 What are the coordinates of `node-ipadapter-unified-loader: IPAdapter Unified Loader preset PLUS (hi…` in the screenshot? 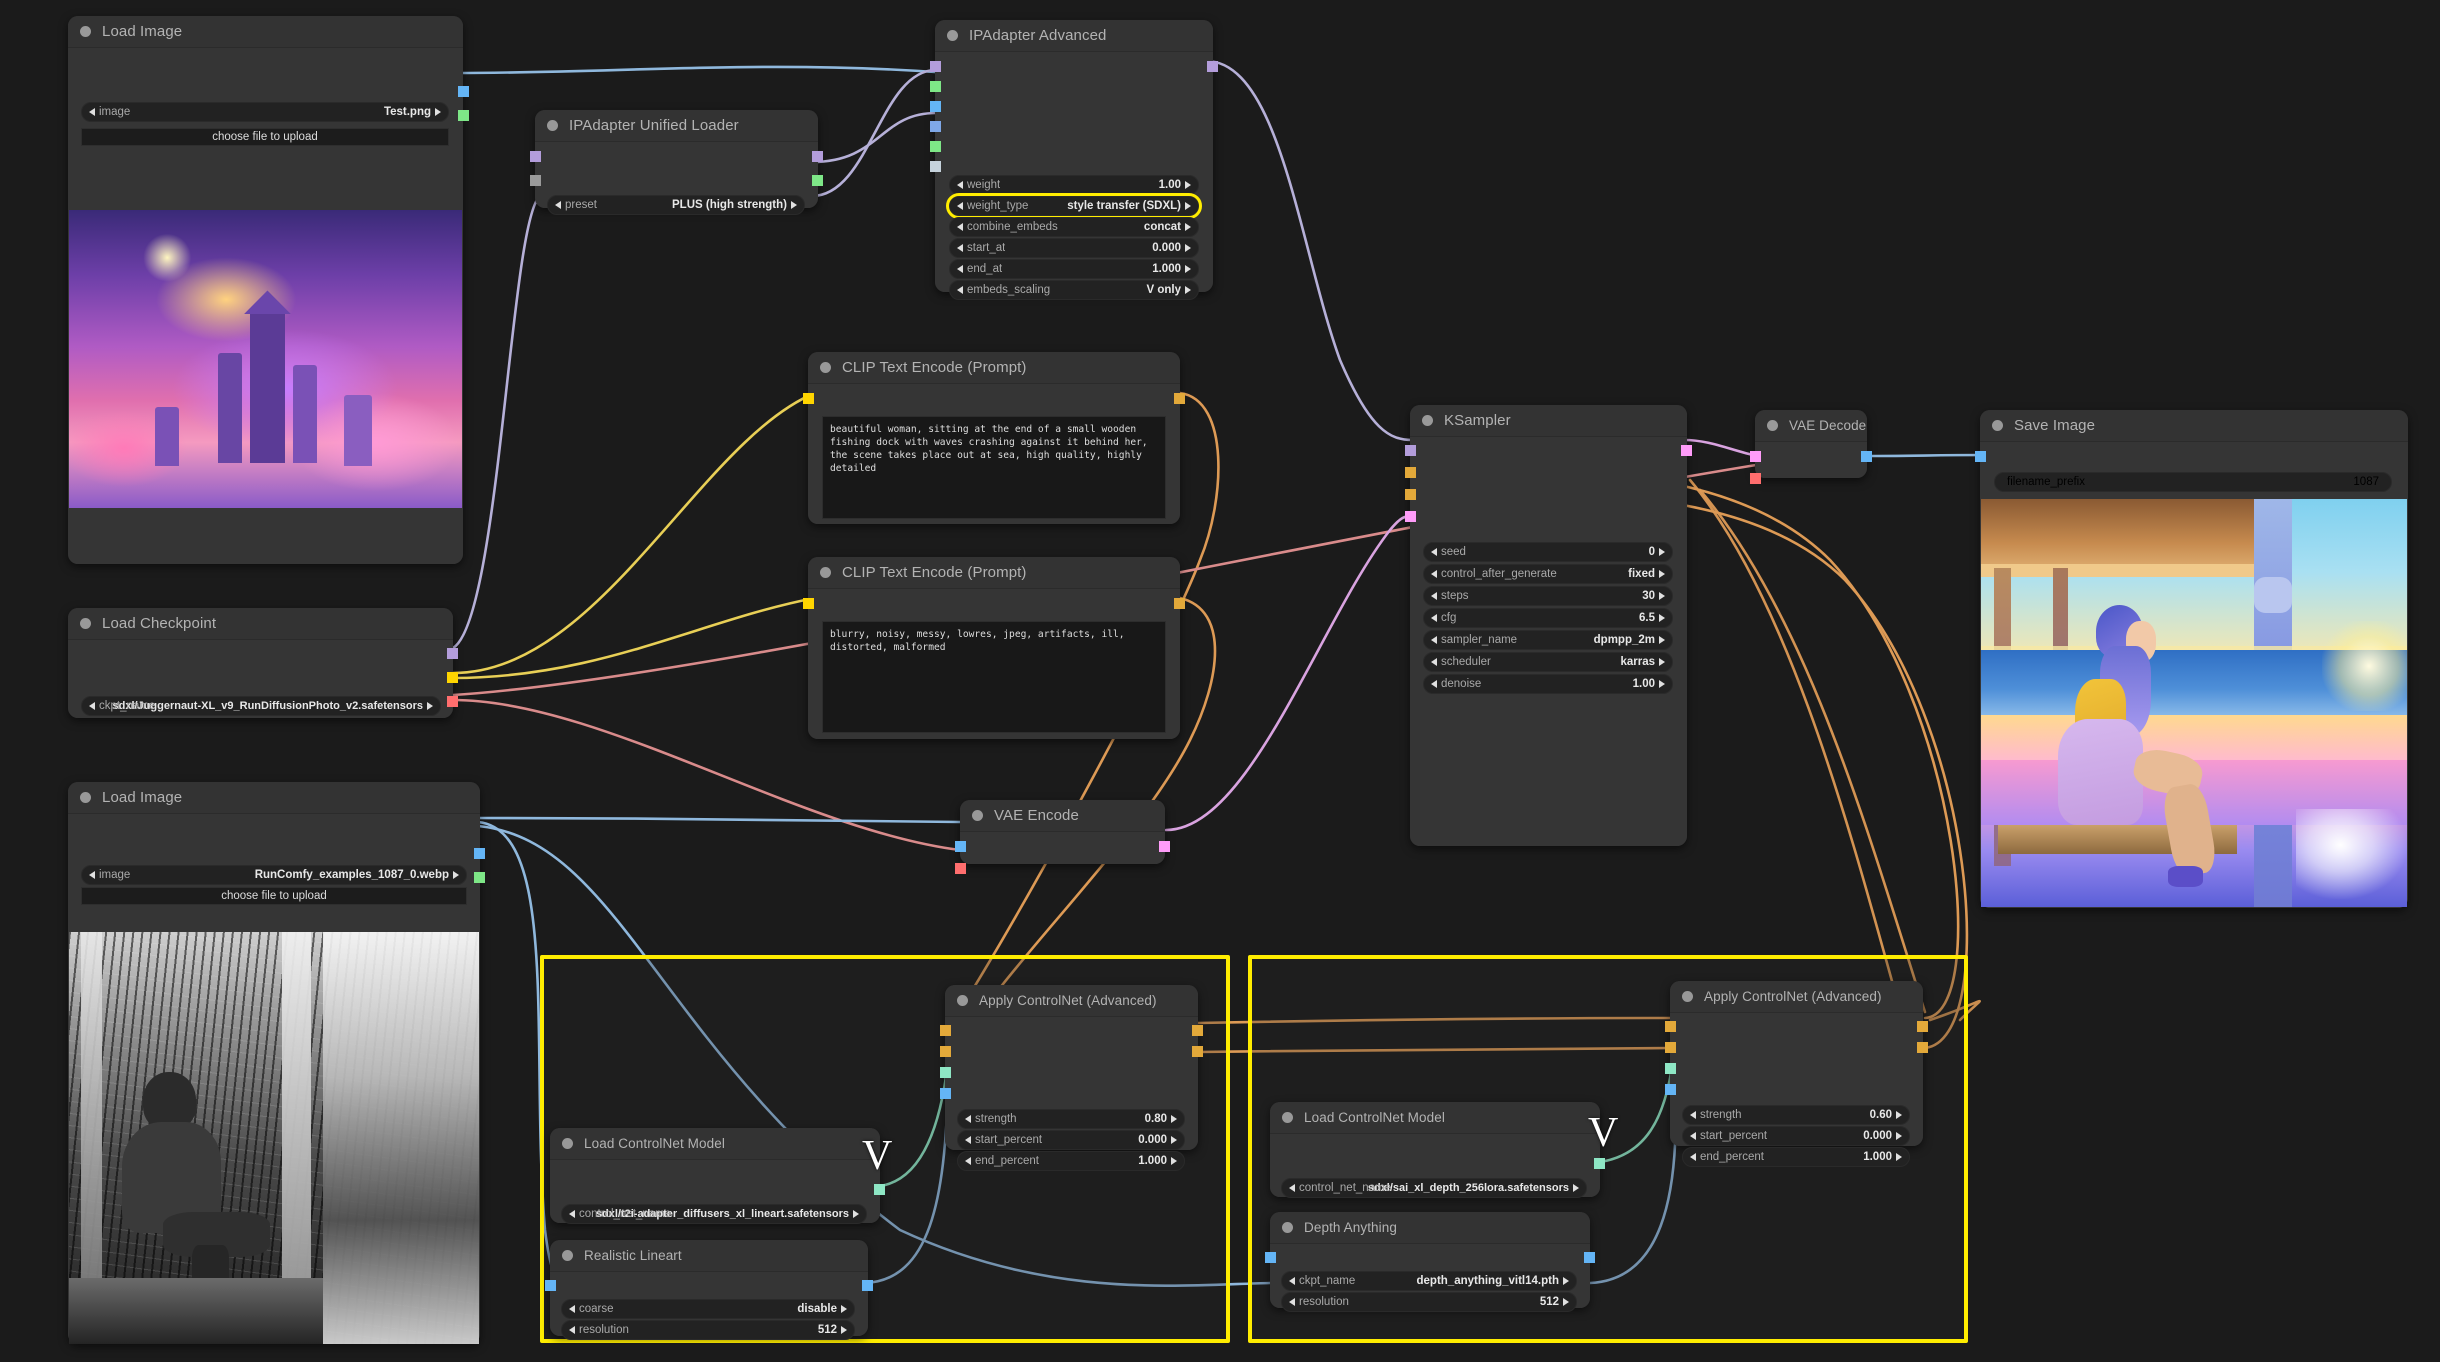 It's located at (676, 162).